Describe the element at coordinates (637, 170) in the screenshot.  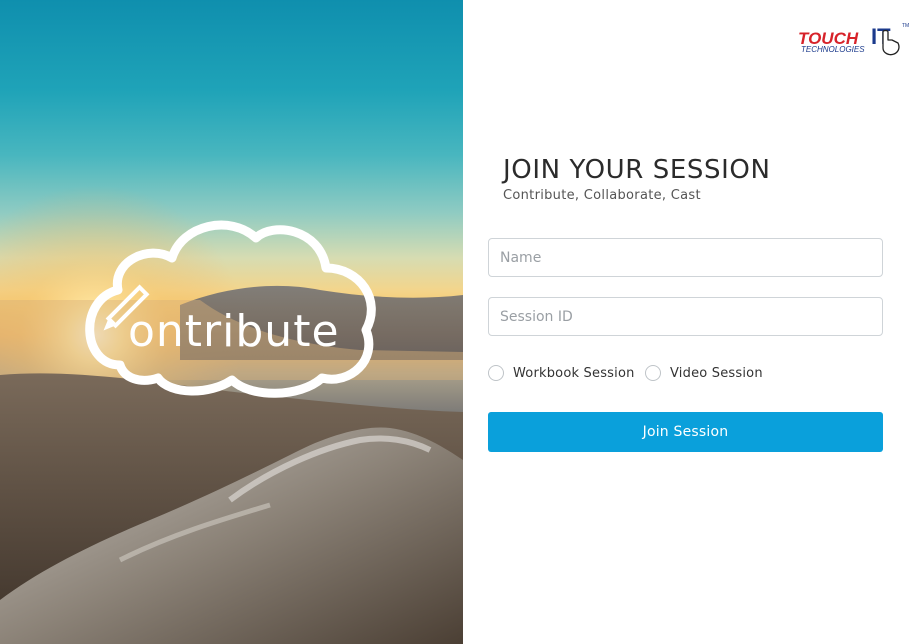
I see `page-title: JOIN YOUR SESSION` at that location.